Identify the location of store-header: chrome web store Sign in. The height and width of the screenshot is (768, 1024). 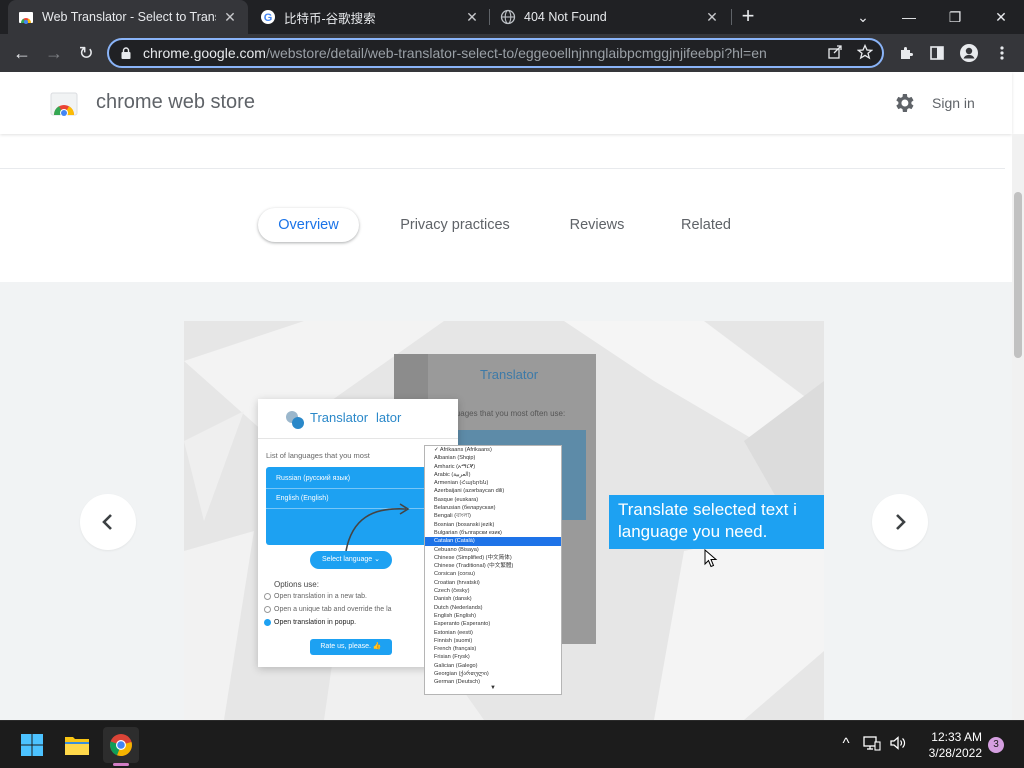
(506, 103).